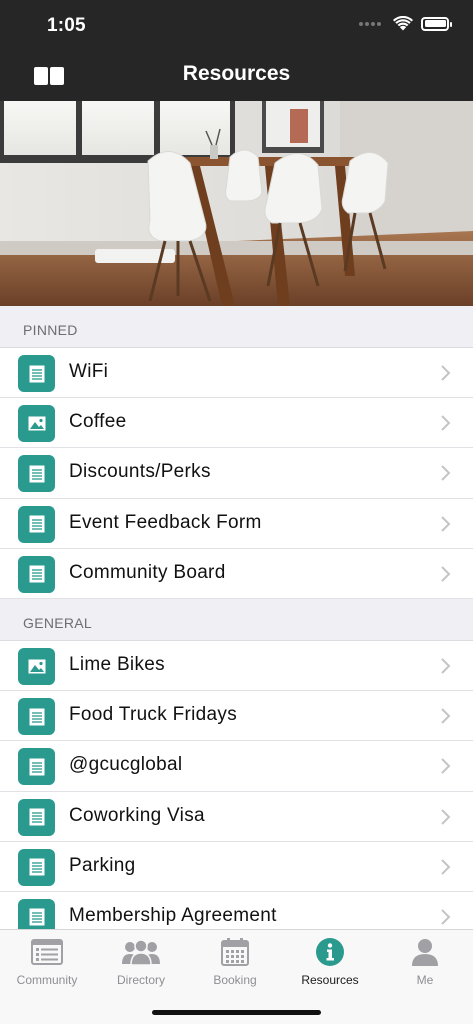 Image resolution: width=473 pixels, height=1024 pixels. Describe the element at coordinates (425, 952) in the screenshot. I see `person-icon` at that location.